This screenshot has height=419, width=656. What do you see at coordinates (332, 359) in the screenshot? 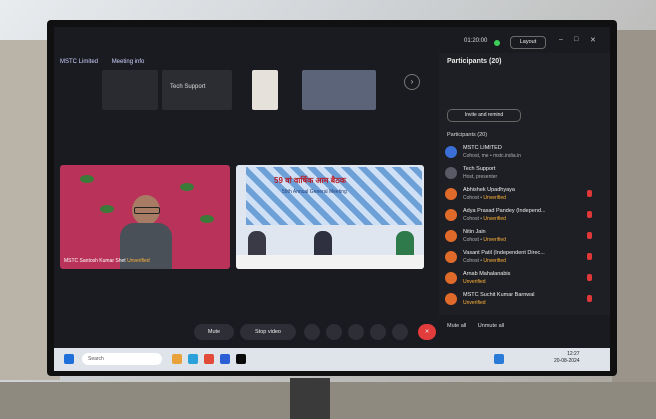
I see `windows-taskbar: Search 12:27 20-08-2024` at bounding box center [332, 359].